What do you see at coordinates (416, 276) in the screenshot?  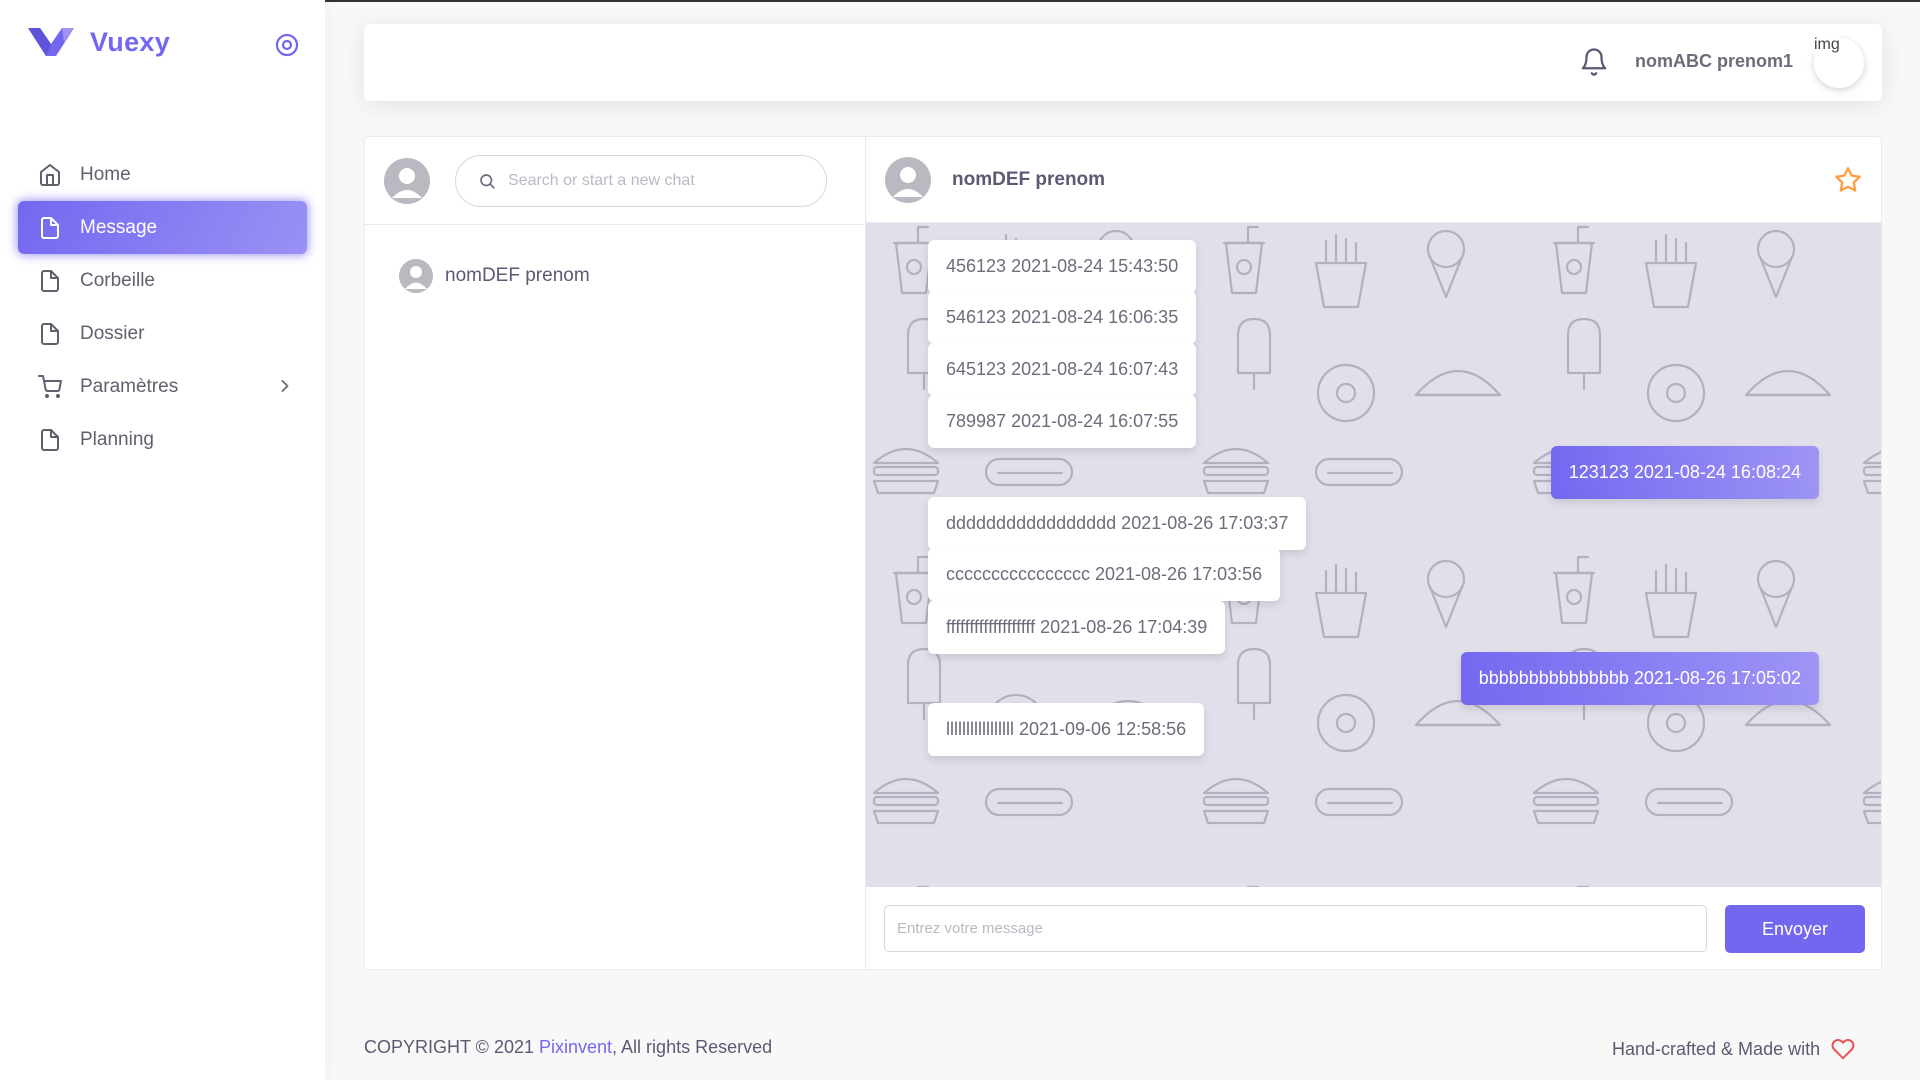 I see `contact-avatar-icon` at bounding box center [416, 276].